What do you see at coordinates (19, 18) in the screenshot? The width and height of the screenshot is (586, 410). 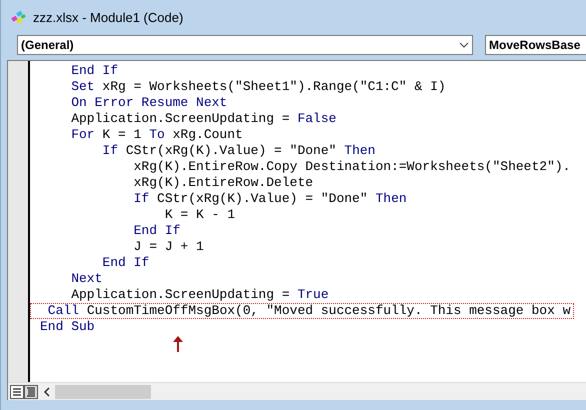 I see `module-icon` at bounding box center [19, 18].